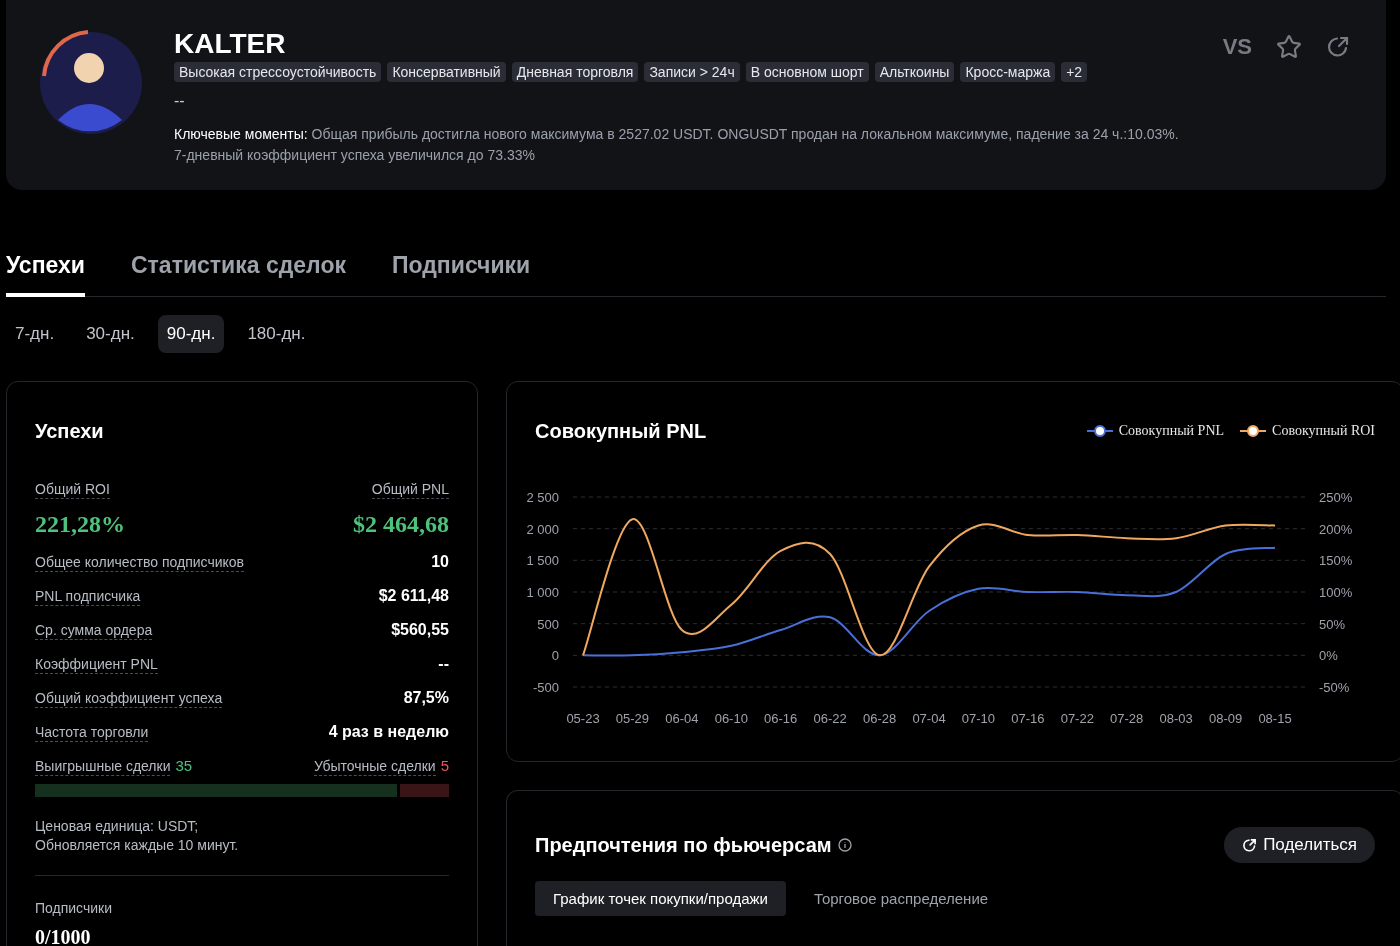  I want to click on stat-label: Частота торговли, so click(92, 733).